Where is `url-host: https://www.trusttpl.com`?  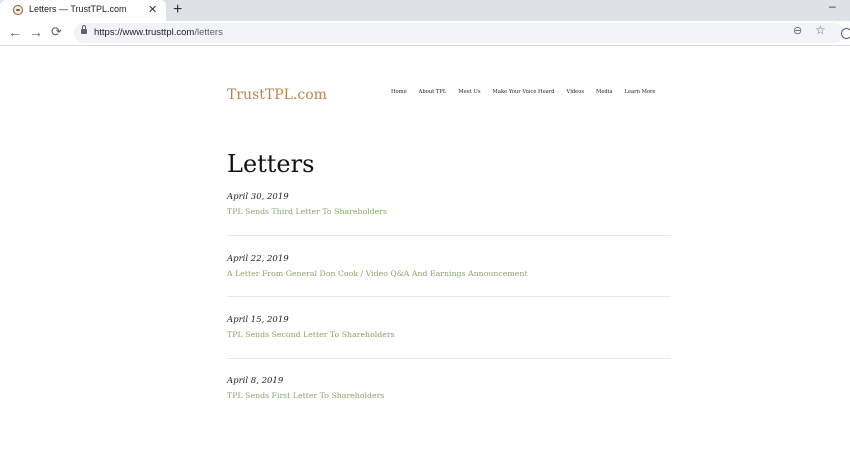 url-host: https://www.trusttpl.com is located at coordinates (144, 32).